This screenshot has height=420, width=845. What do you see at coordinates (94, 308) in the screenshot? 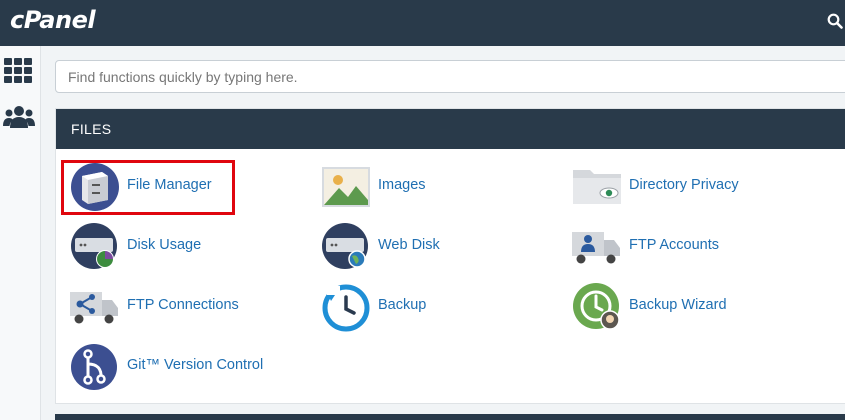
I see `ftp-connections-icon` at bounding box center [94, 308].